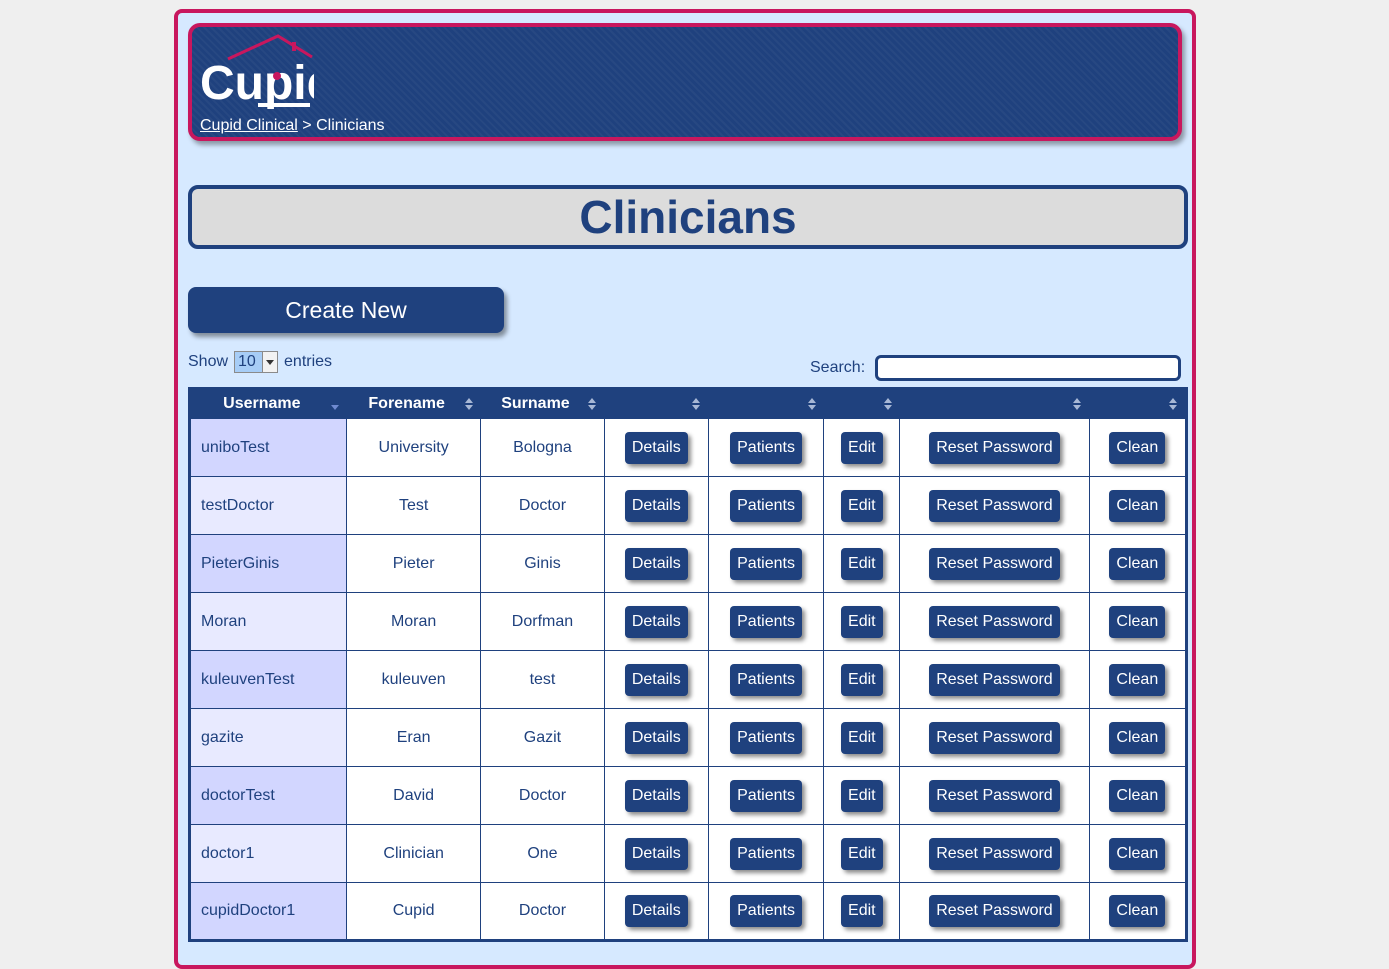  I want to click on cell-forename: Moran, so click(414, 621).